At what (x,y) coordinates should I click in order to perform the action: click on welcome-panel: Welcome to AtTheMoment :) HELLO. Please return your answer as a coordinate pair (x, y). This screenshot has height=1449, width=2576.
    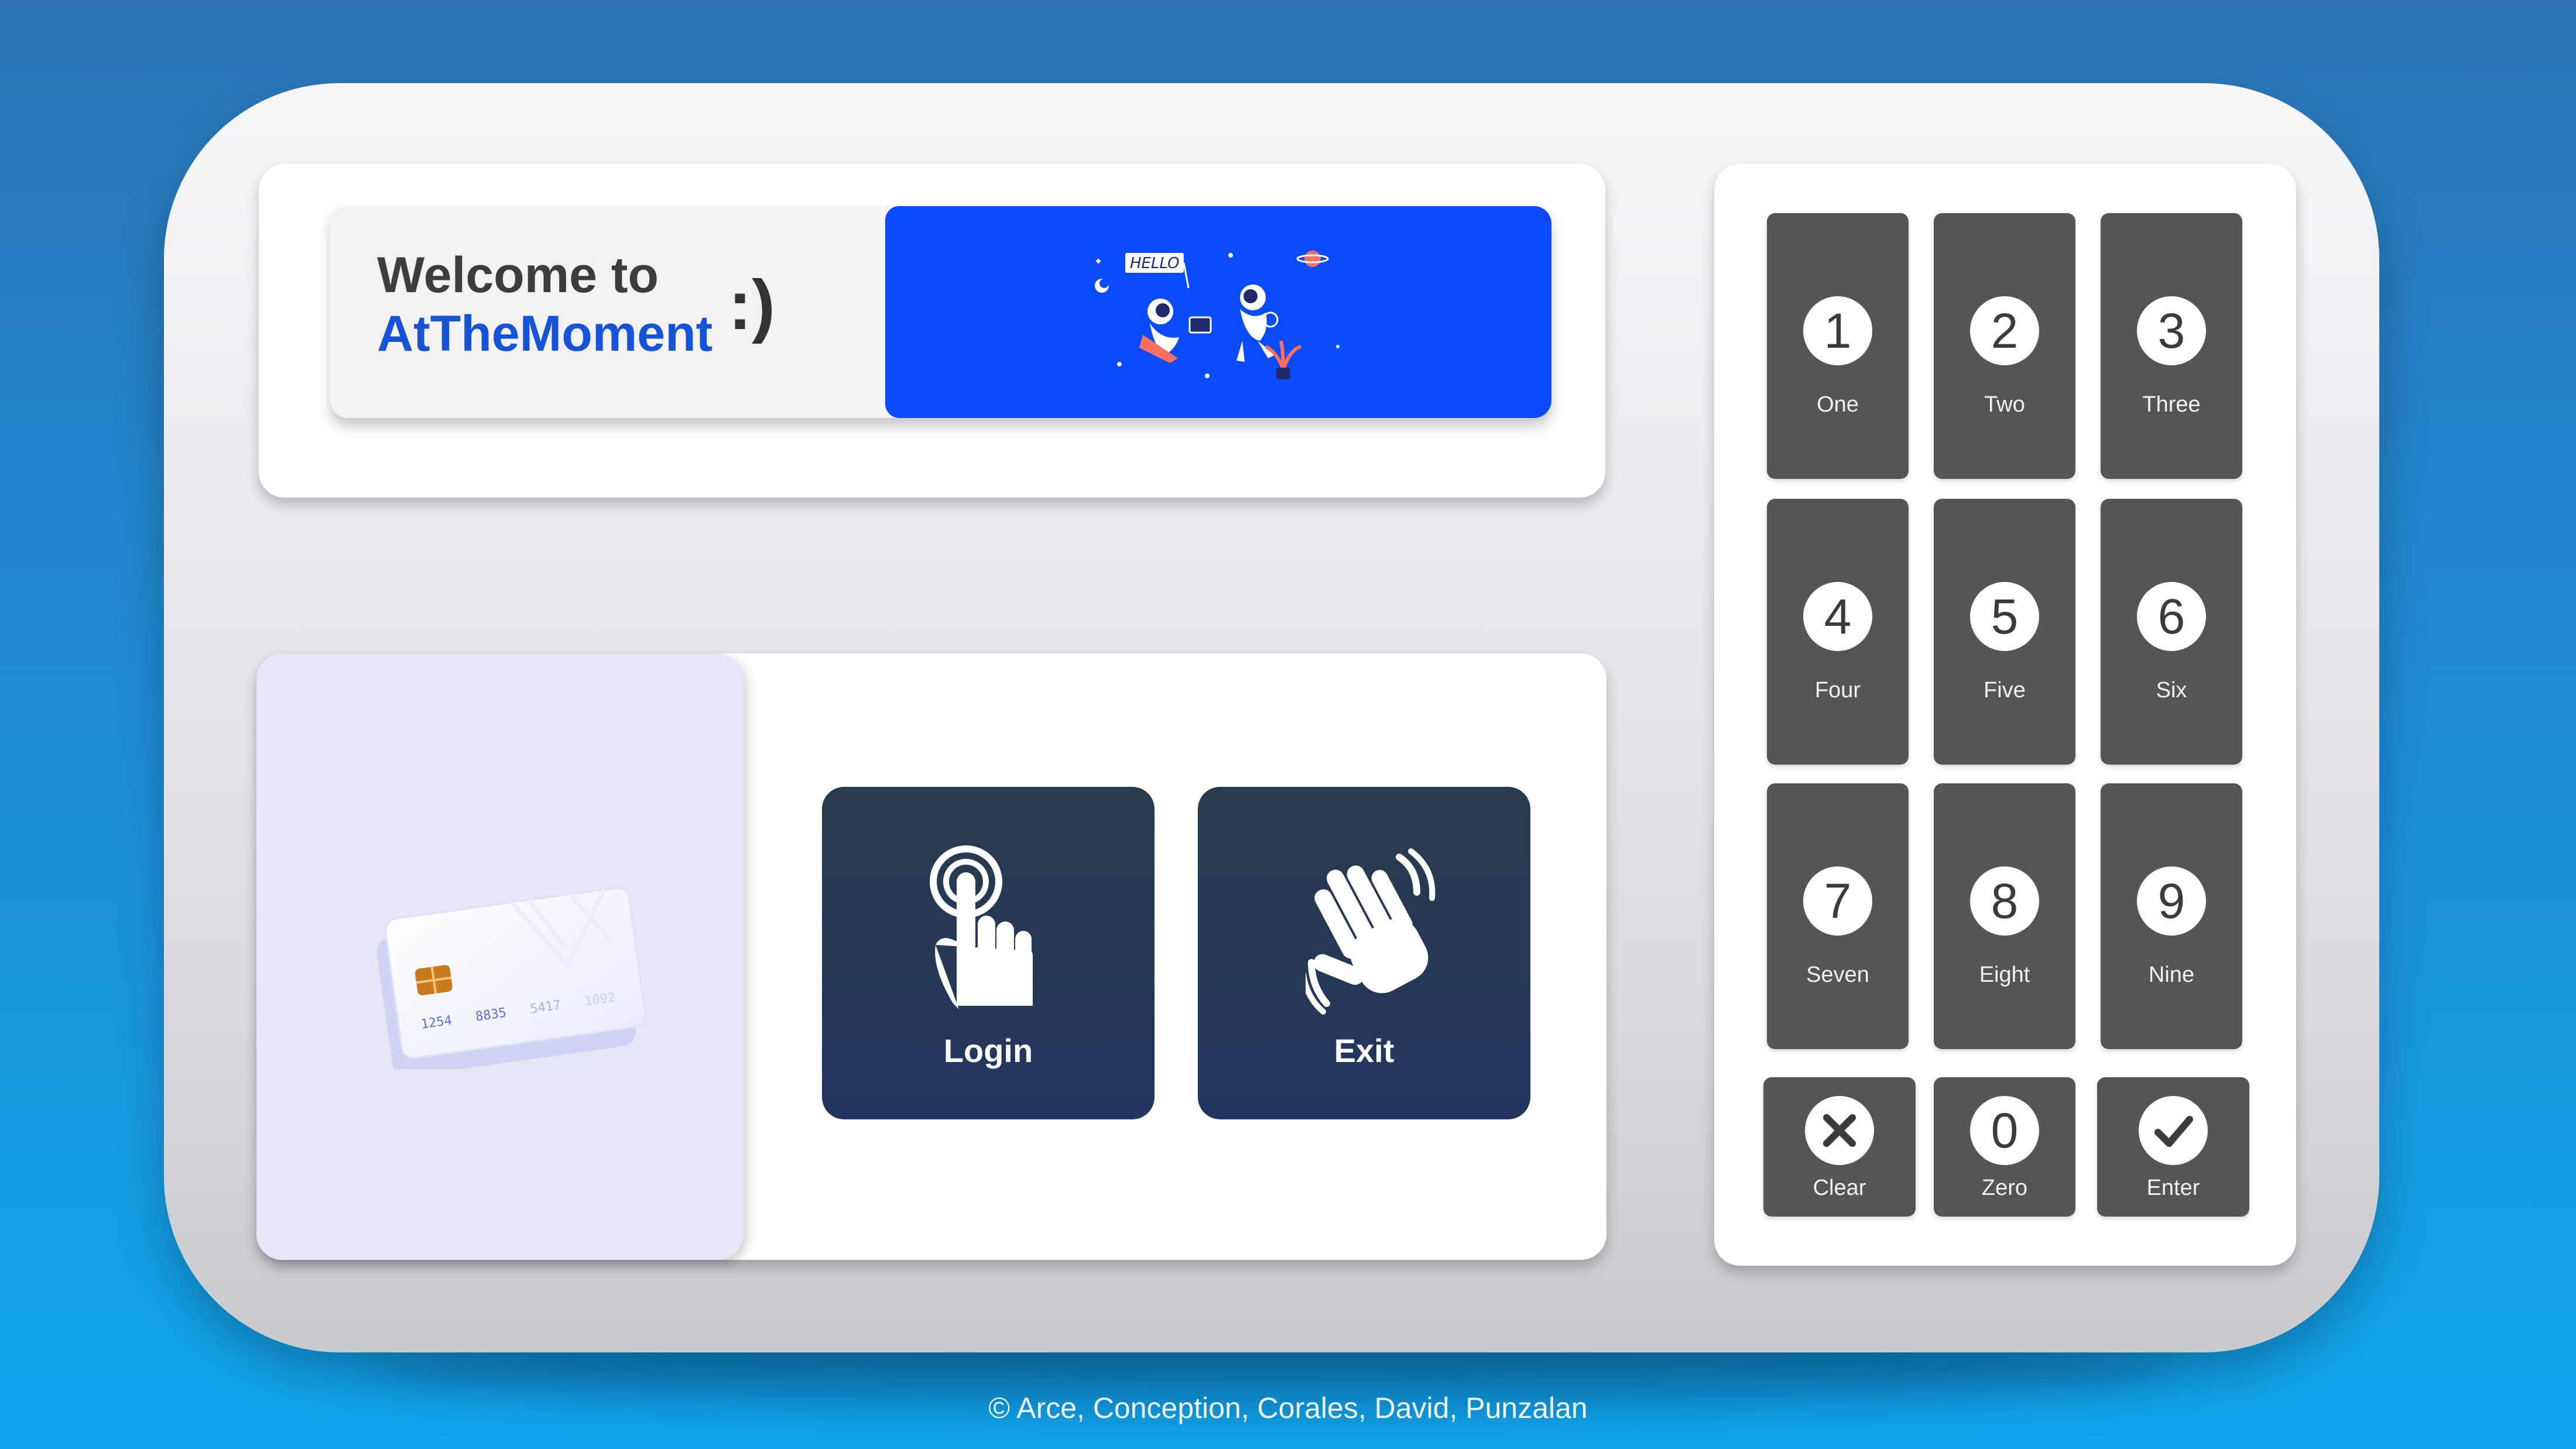
    Looking at the image, I should click on (932, 331).